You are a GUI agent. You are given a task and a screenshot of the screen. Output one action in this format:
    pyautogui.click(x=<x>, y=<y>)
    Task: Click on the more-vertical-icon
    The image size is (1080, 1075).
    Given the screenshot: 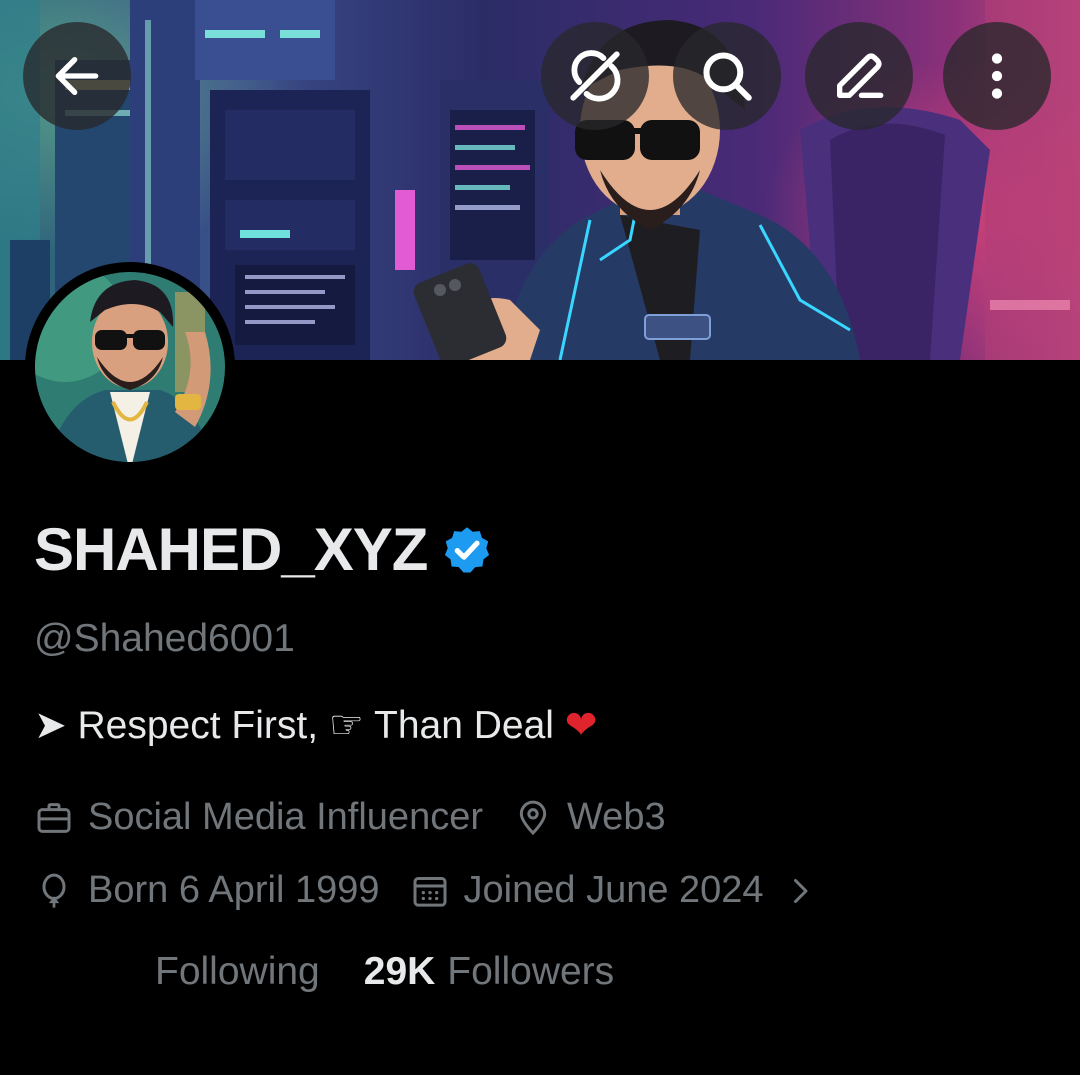 What is the action you would take?
    pyautogui.click(x=997, y=76)
    